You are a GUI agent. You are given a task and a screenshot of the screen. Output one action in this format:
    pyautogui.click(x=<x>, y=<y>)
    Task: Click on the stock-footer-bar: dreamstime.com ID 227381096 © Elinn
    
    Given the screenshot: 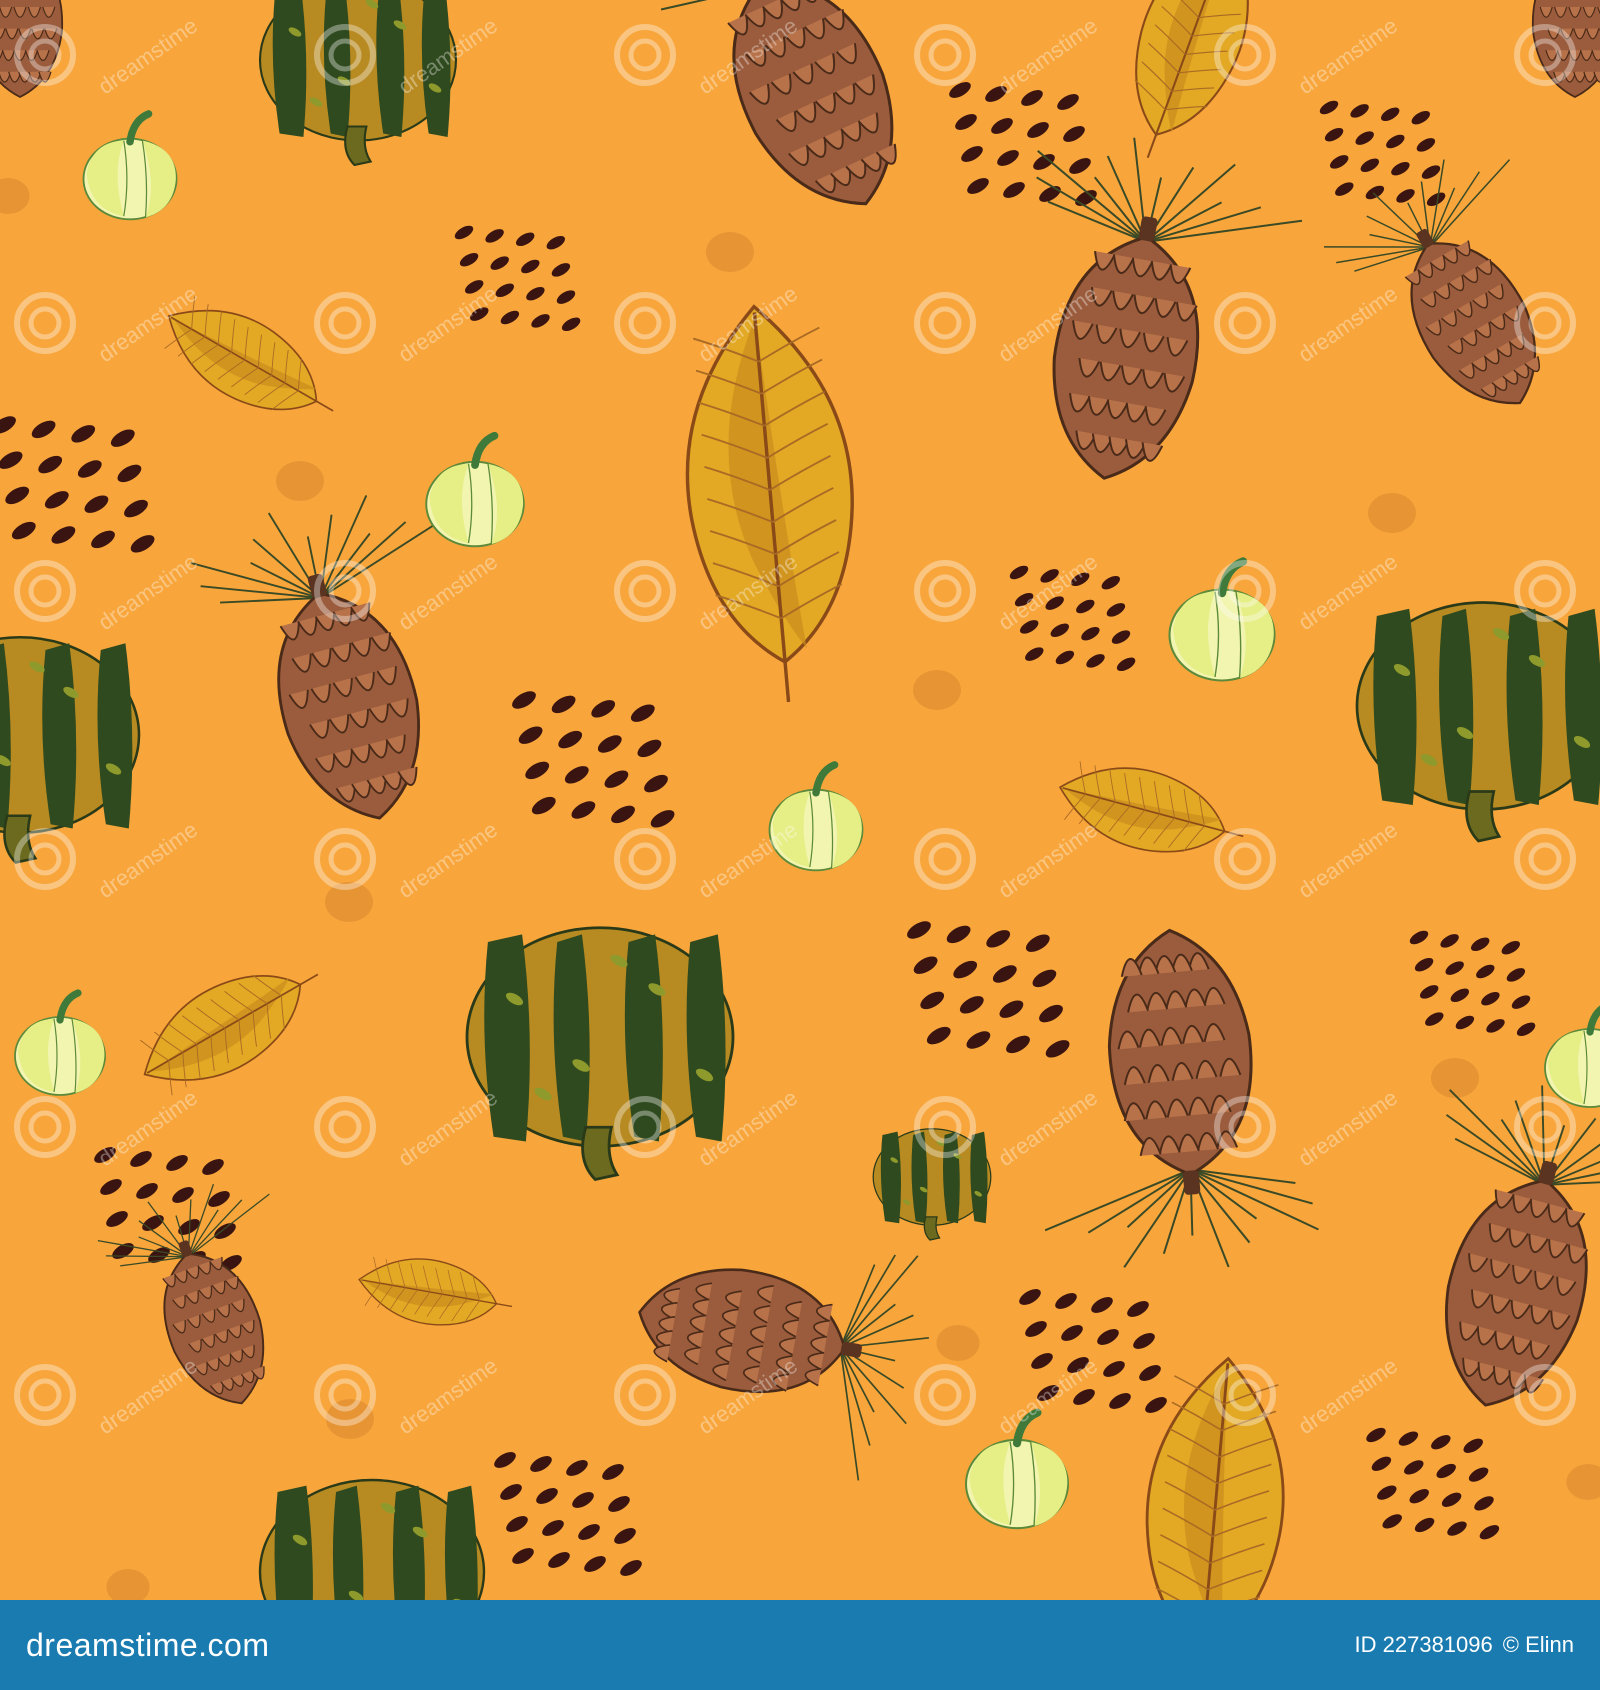 What is the action you would take?
    pyautogui.click(x=800, y=1645)
    